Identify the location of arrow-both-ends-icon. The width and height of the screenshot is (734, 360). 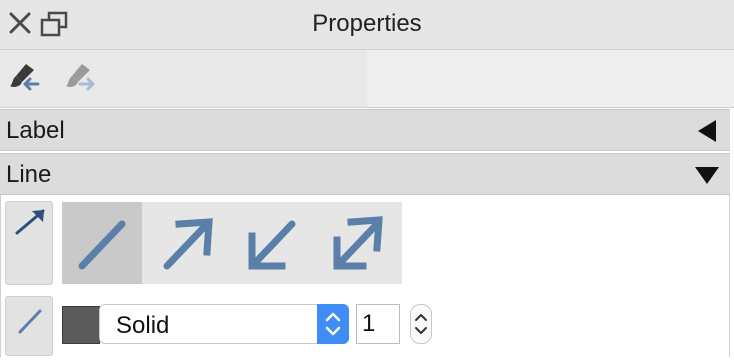
(358, 243).